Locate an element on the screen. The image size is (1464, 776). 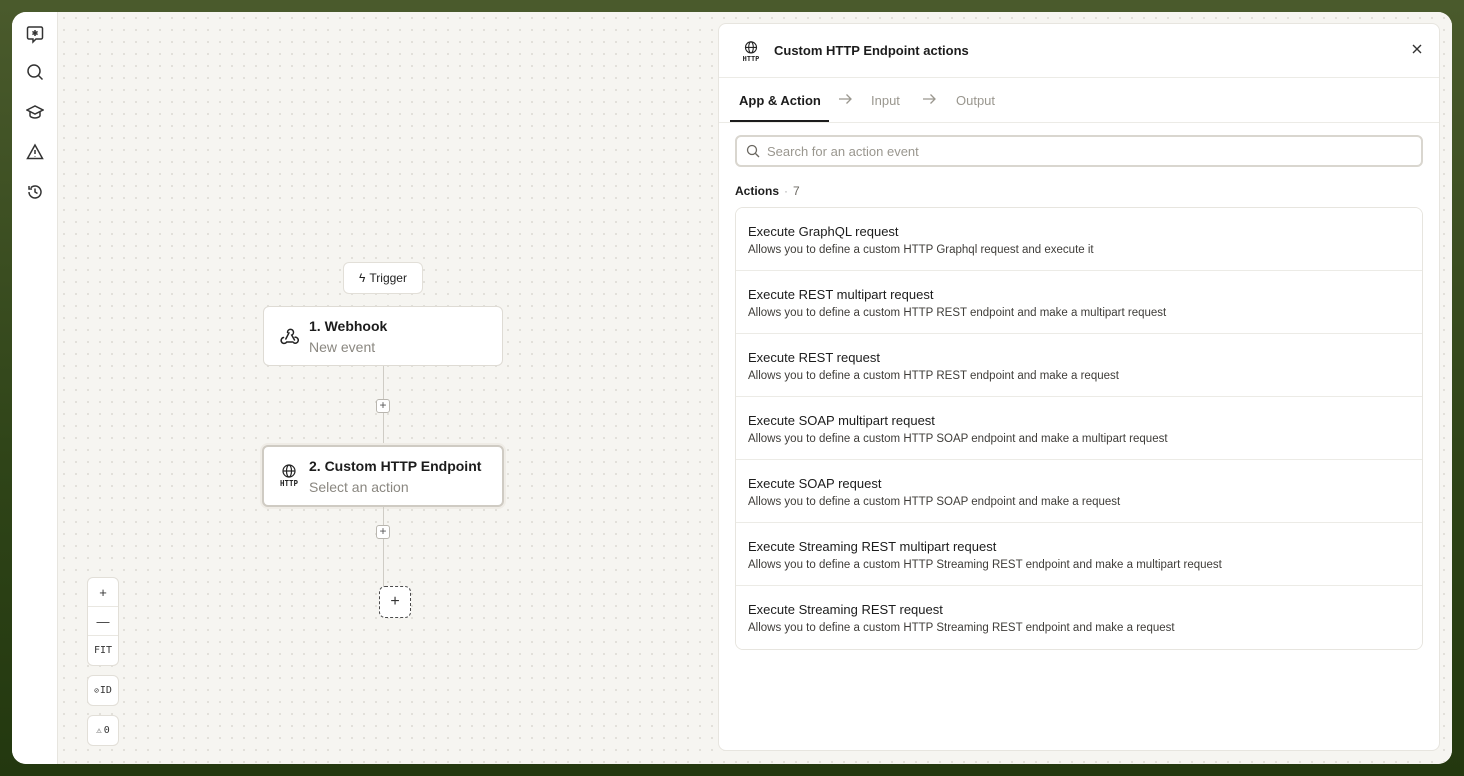
zoom-controls: + — FIT is located at coordinates (103, 621).